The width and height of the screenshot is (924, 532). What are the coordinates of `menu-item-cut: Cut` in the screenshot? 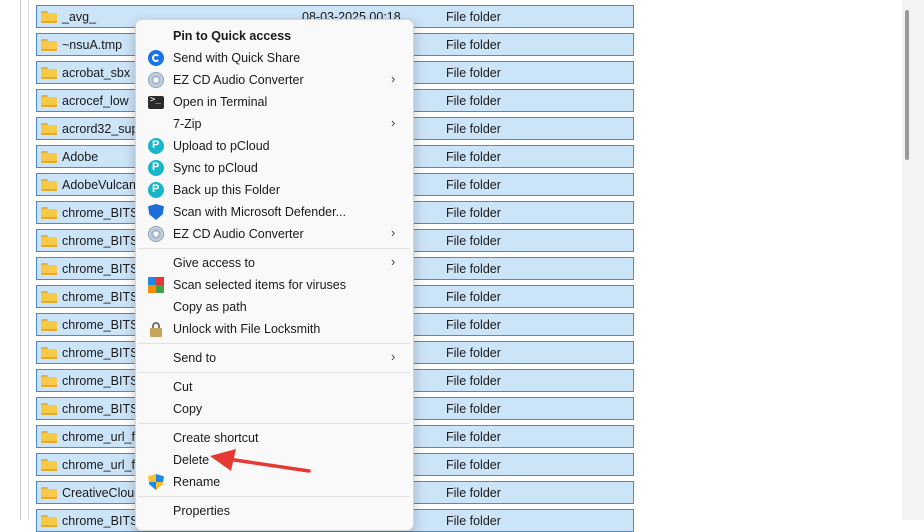 It's located at (274, 387).